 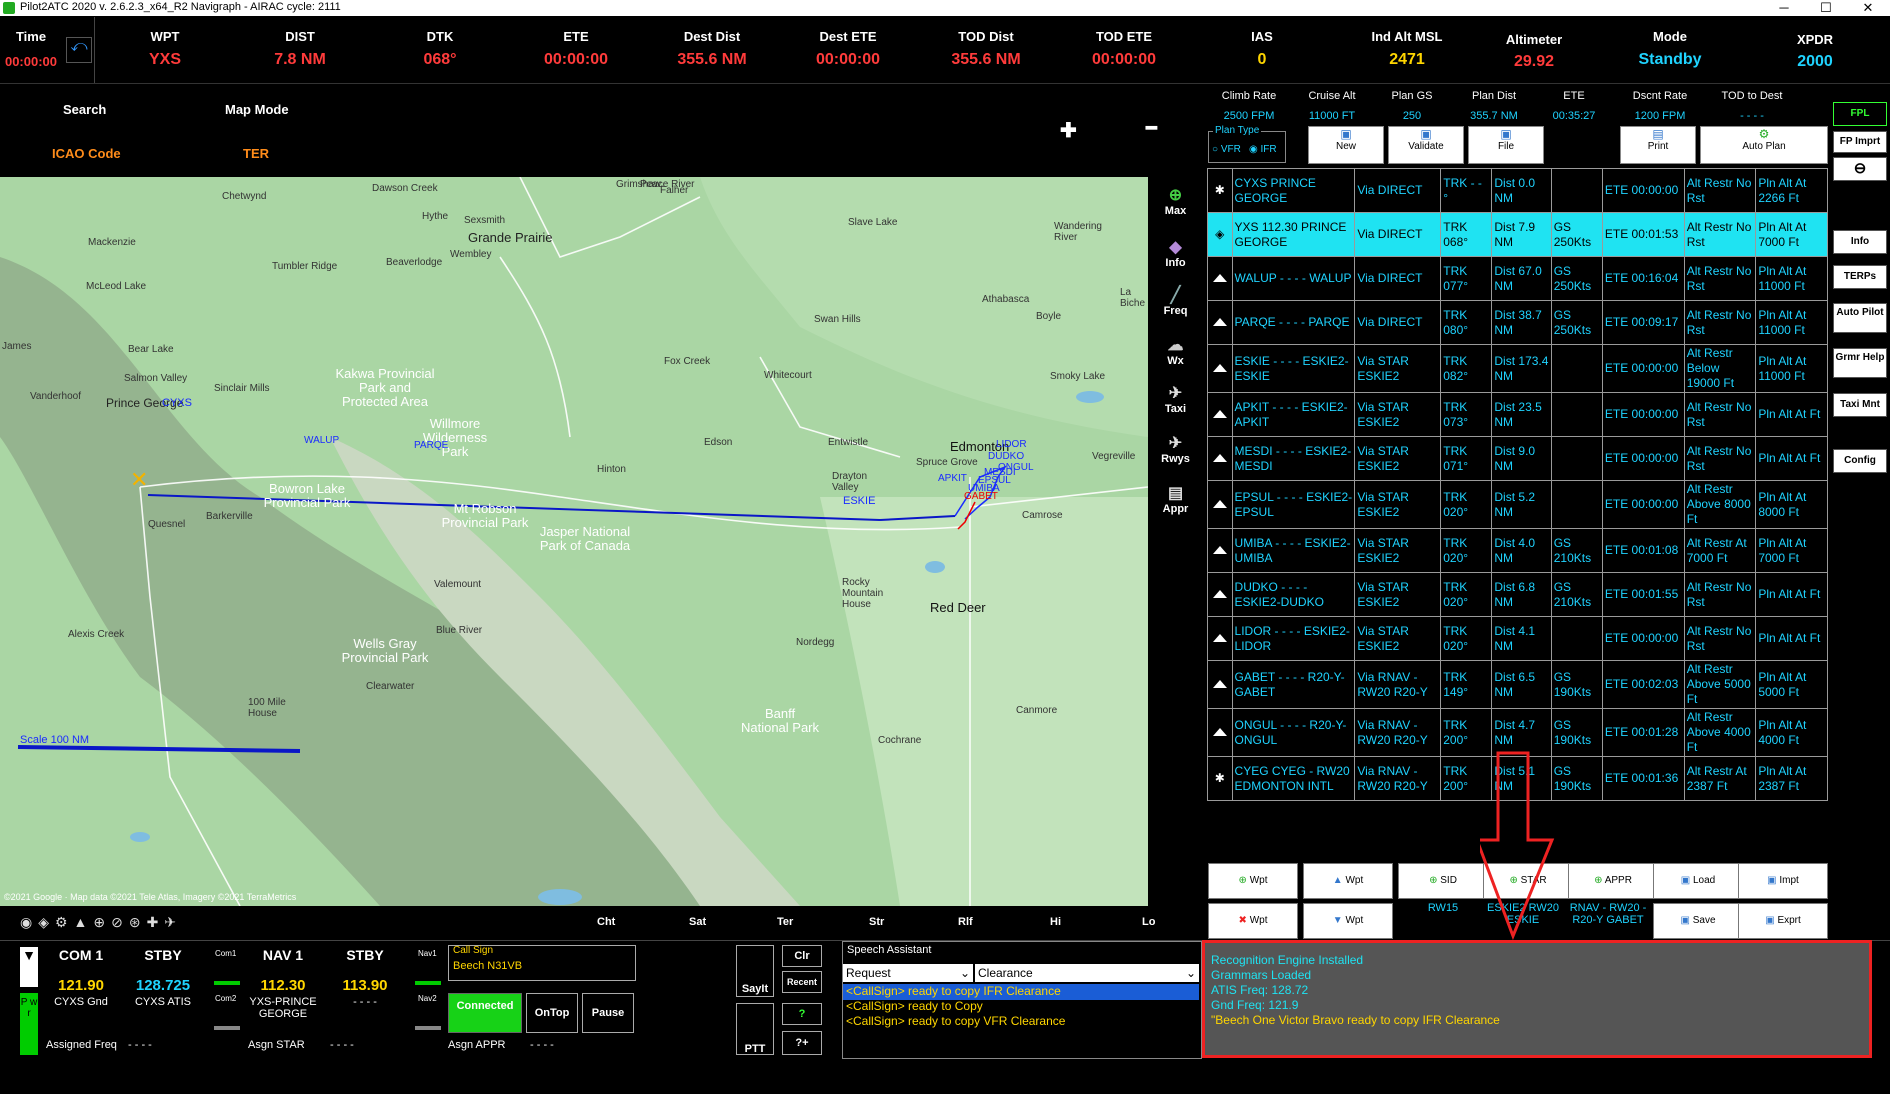 I want to click on print-plan-button: ▤ Print, so click(x=1658, y=145).